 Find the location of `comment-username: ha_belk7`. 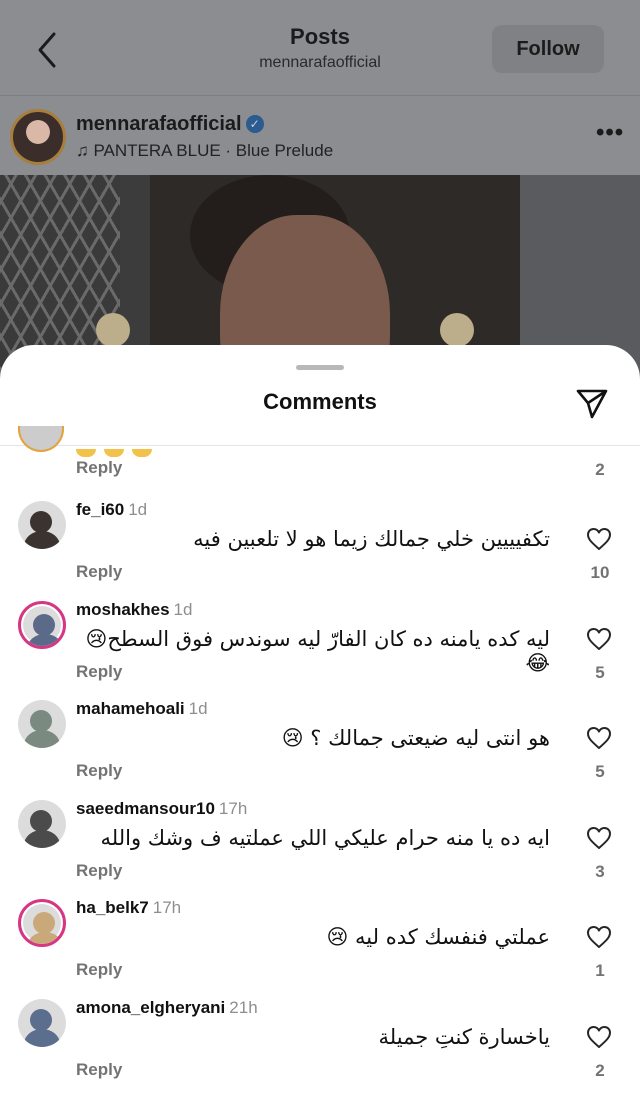

comment-username: ha_belk7 is located at coordinates (112, 907).